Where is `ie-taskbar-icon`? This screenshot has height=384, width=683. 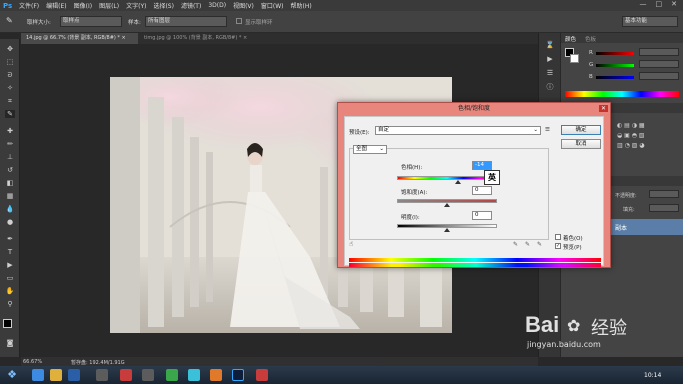 ie-taskbar-icon is located at coordinates (38, 375).